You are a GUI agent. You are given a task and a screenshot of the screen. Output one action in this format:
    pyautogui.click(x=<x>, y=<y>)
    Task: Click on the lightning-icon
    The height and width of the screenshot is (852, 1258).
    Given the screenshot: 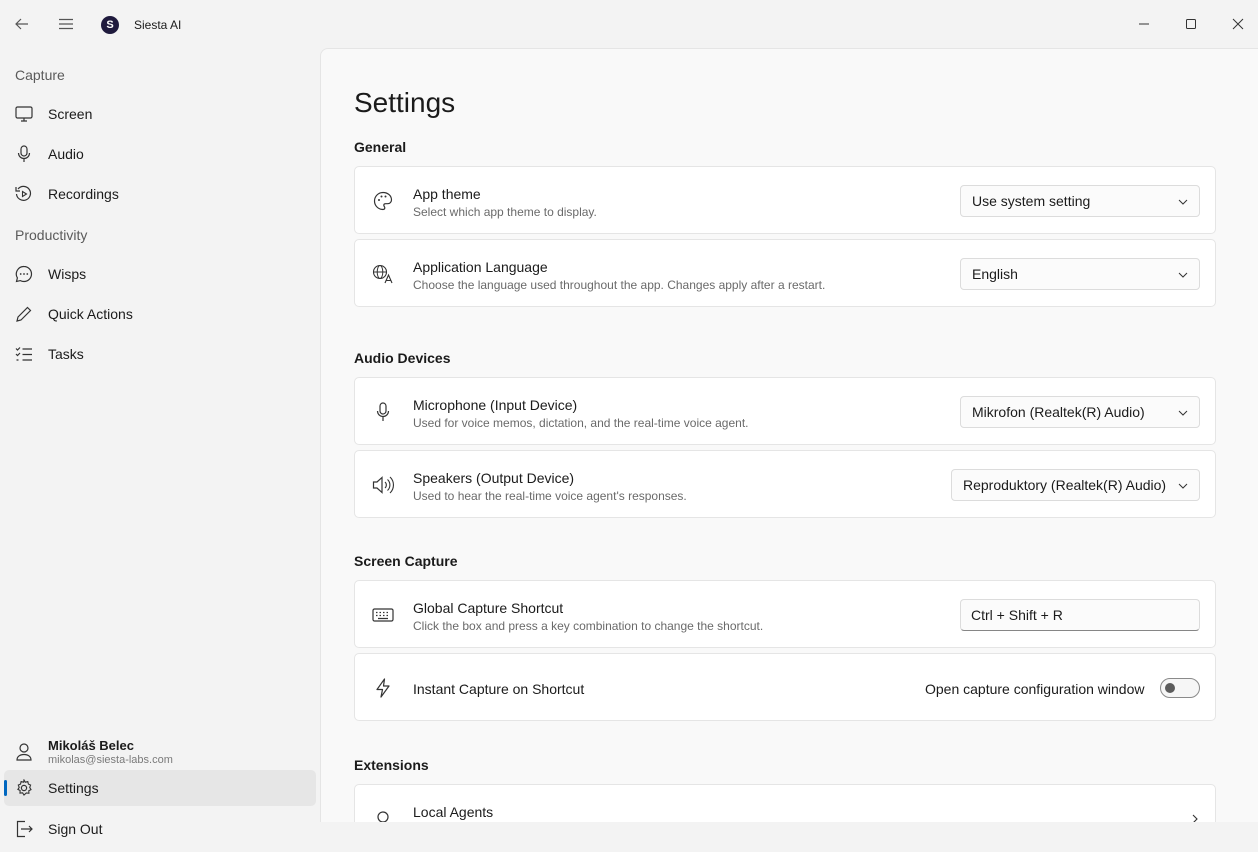 What is the action you would take?
    pyautogui.click(x=383, y=688)
    